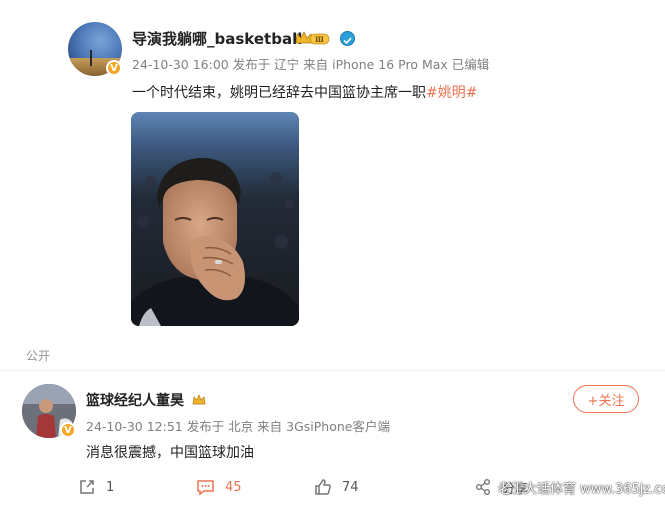 This screenshot has width=665, height=511. What do you see at coordinates (205, 488) in the screenshot?
I see `comment-icon` at bounding box center [205, 488].